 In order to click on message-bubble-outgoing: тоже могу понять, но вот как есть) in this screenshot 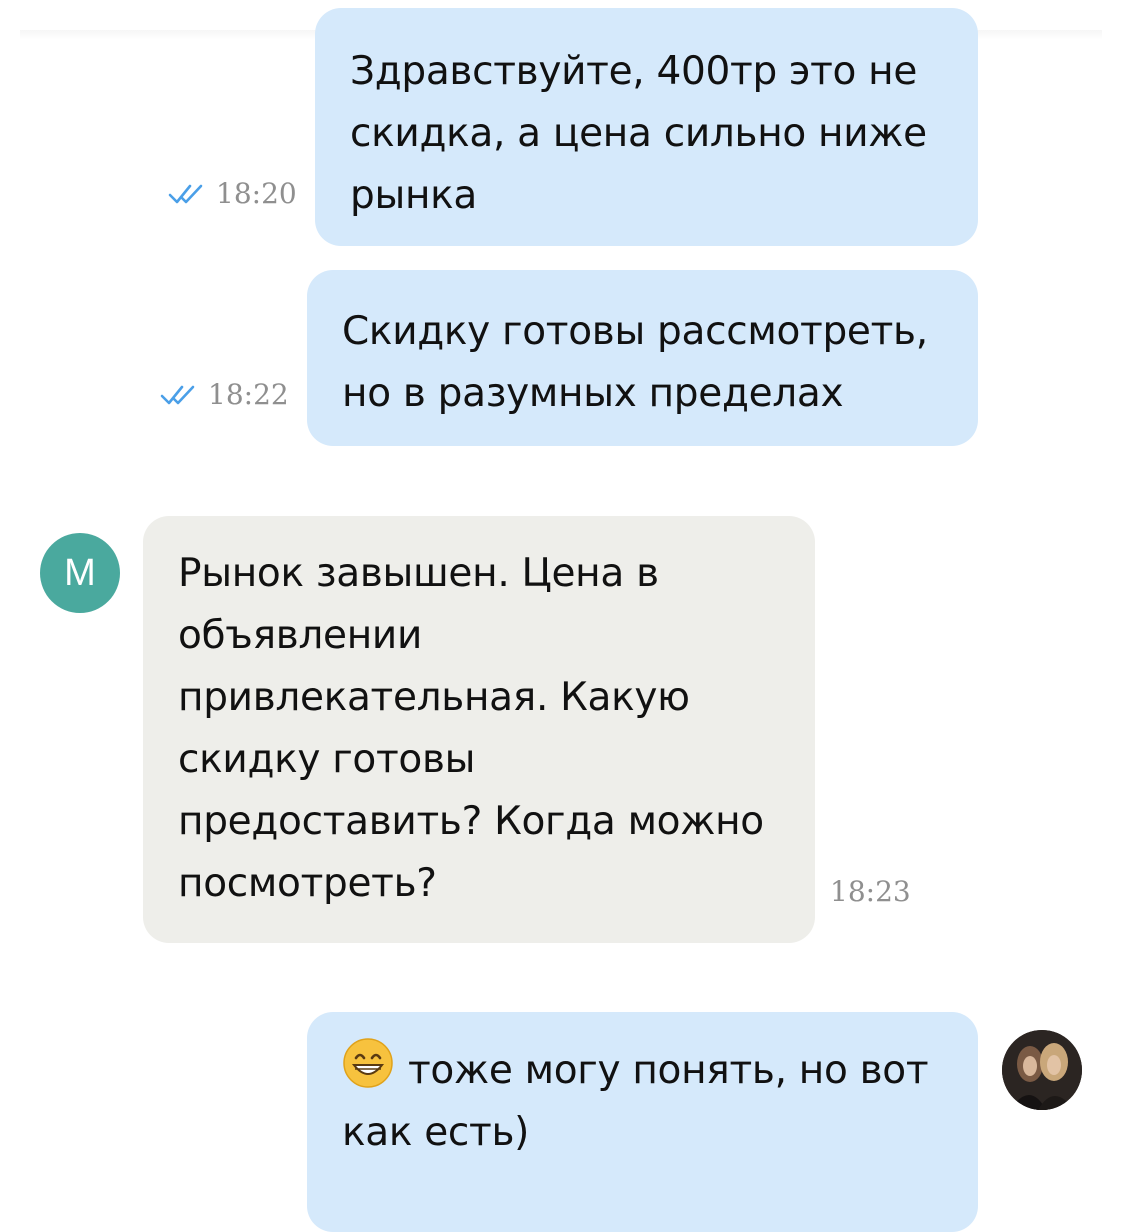, I will do `click(642, 1122)`.